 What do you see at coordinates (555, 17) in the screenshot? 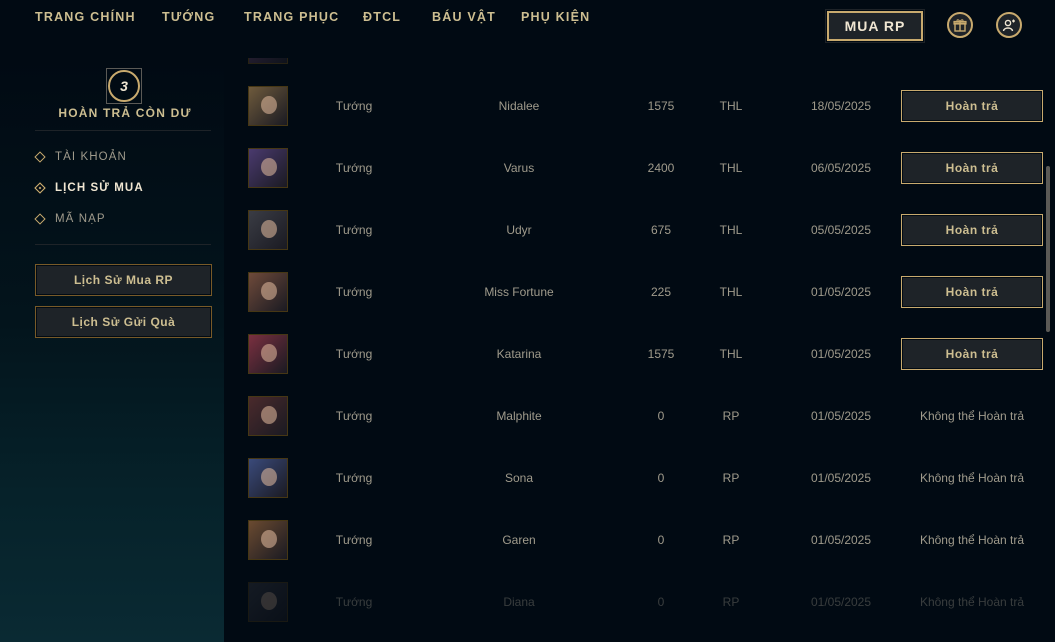
I see `nav-accessories: PHỤ KIỆN` at bounding box center [555, 17].